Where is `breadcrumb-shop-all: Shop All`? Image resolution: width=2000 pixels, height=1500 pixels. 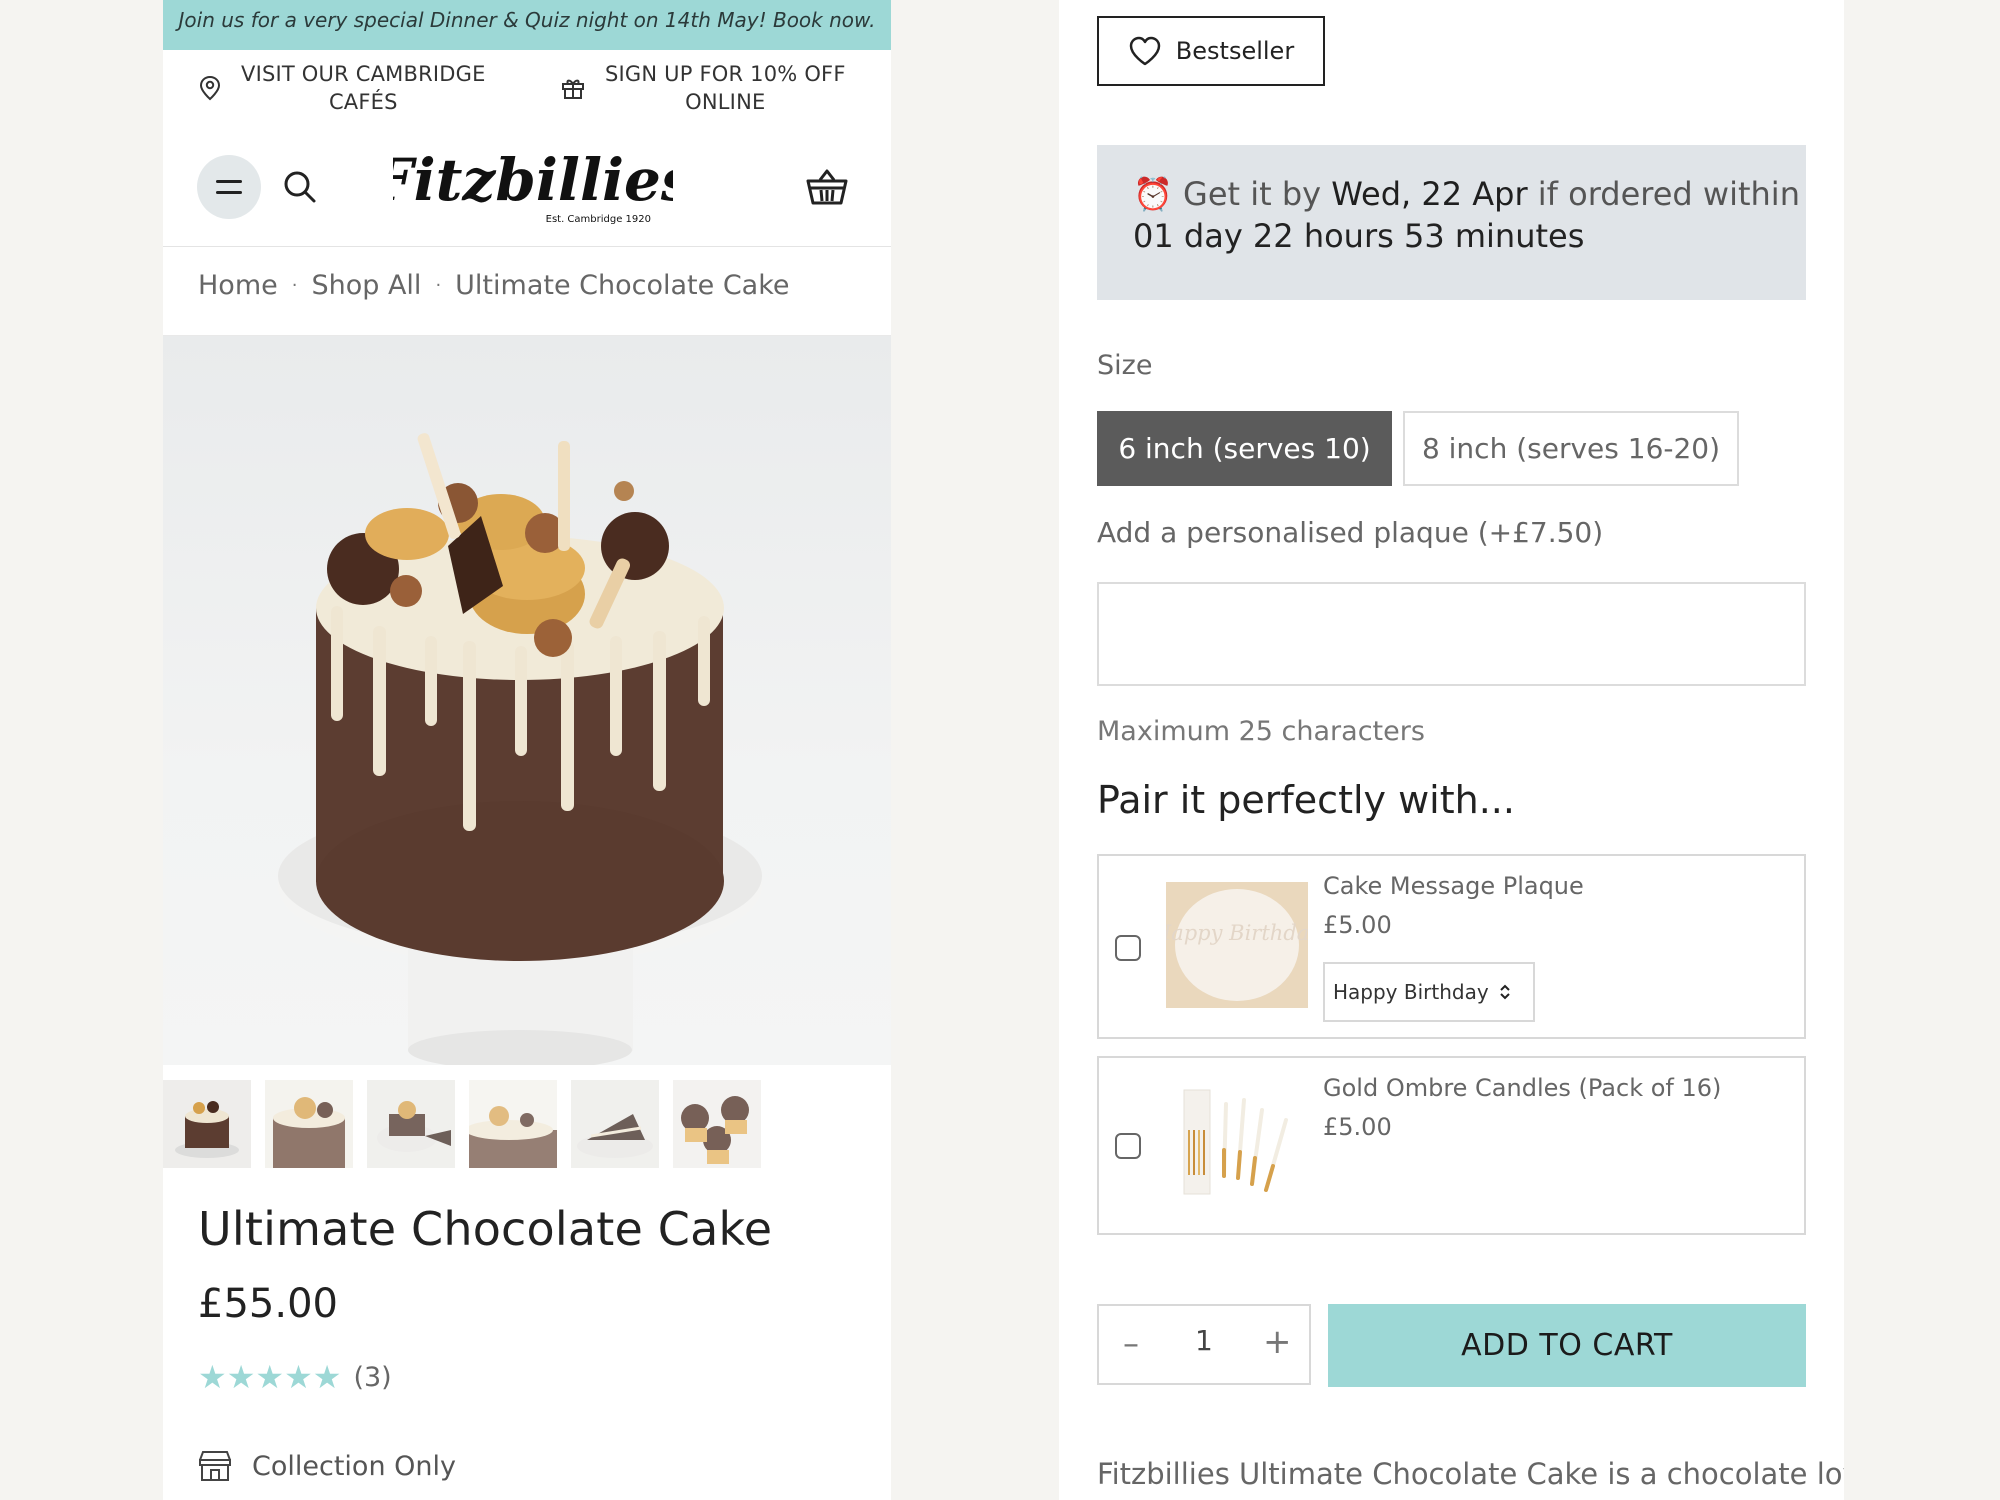 breadcrumb-shop-all: Shop All is located at coordinates (366, 285).